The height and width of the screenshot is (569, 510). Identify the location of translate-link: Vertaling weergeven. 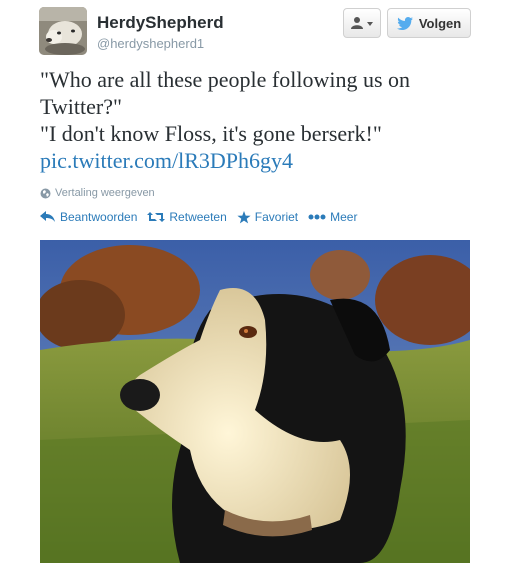
(97, 193).